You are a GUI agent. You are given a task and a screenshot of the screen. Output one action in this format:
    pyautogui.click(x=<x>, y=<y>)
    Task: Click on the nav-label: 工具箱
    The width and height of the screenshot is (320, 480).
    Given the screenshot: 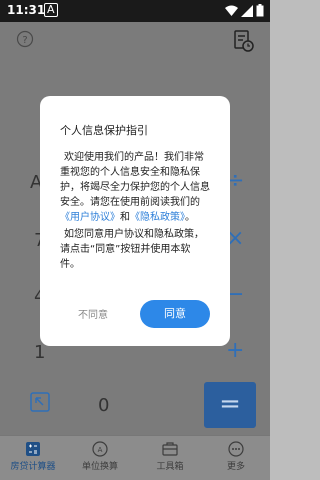 What is the action you would take?
    pyautogui.click(x=170, y=467)
    